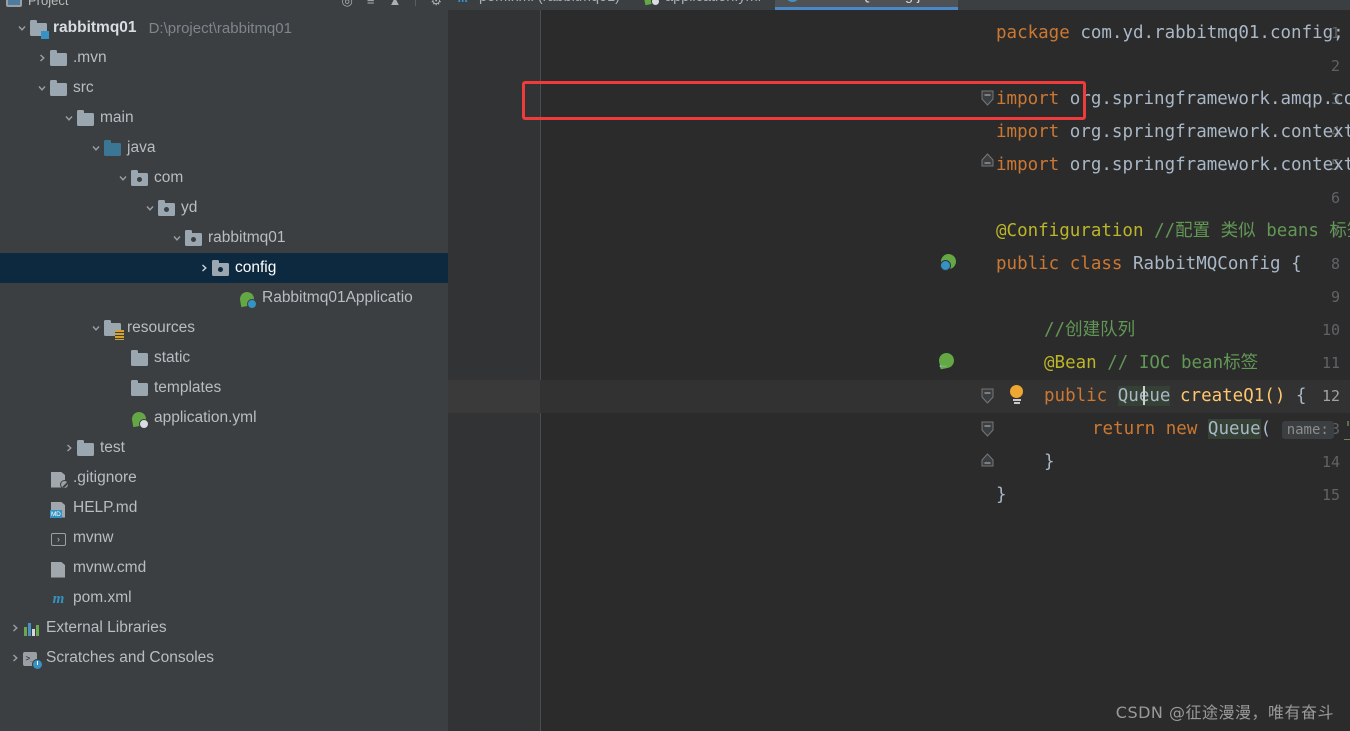  What do you see at coordinates (946, 360) in the screenshot?
I see `spring-bean-method-icon: ←` at bounding box center [946, 360].